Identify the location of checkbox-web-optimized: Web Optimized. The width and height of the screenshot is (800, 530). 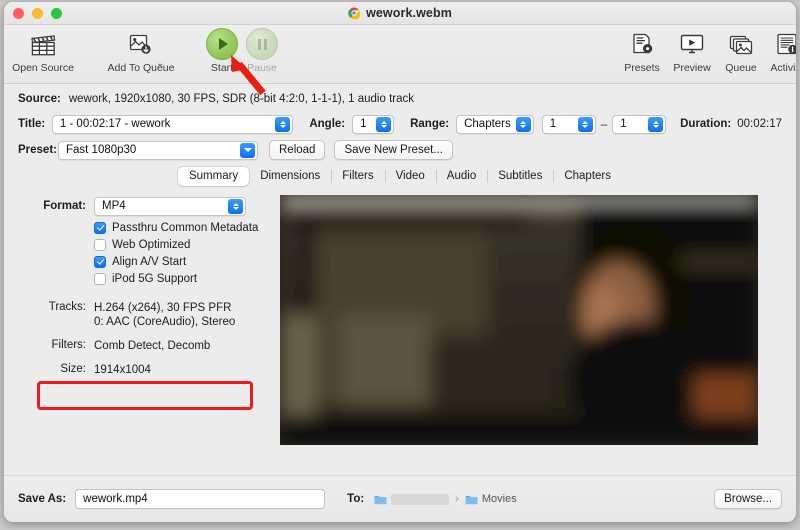
(187, 244).